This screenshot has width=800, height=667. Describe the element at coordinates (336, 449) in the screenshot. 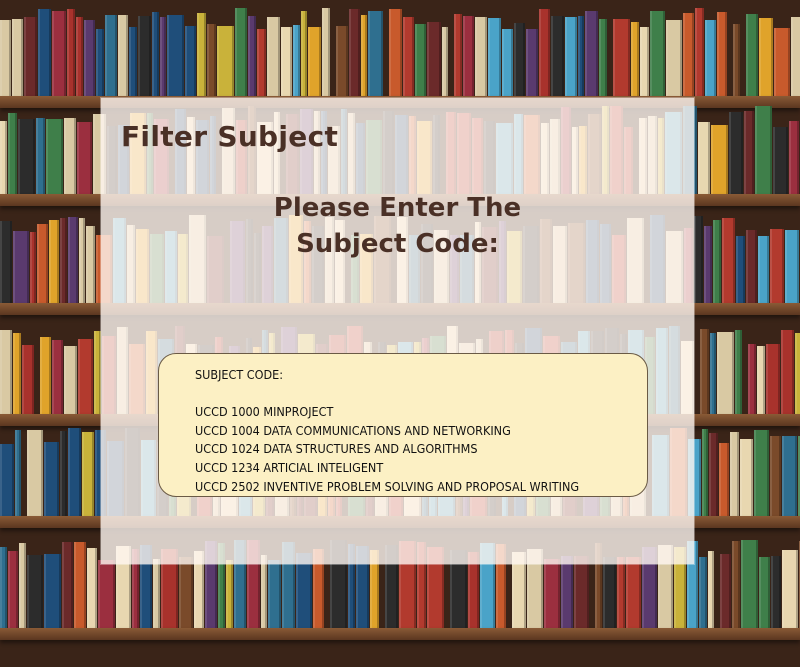

I see `list-item: UCCD 1024 DATA STRUCTURES AND ALGORITHMS` at that location.